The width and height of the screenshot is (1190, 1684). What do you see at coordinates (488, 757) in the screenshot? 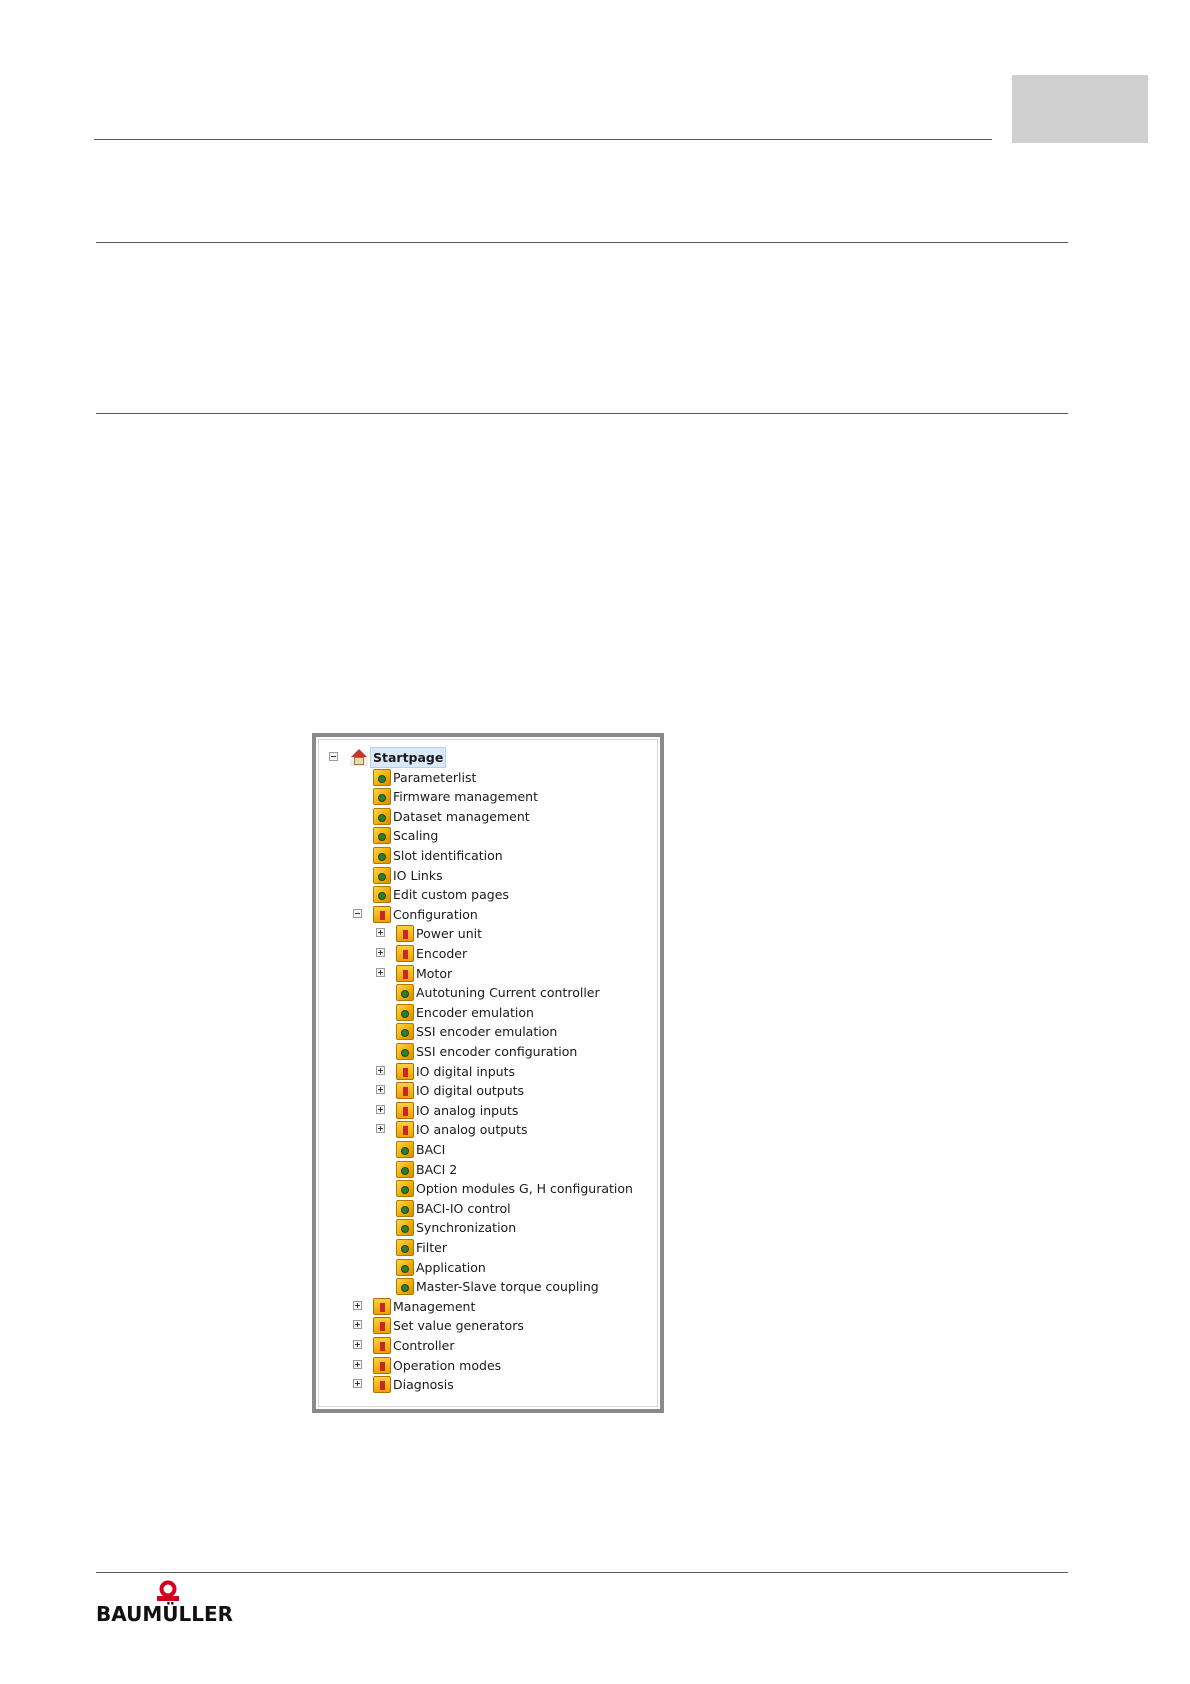
I see `tree-root-startpage: Startpage` at bounding box center [488, 757].